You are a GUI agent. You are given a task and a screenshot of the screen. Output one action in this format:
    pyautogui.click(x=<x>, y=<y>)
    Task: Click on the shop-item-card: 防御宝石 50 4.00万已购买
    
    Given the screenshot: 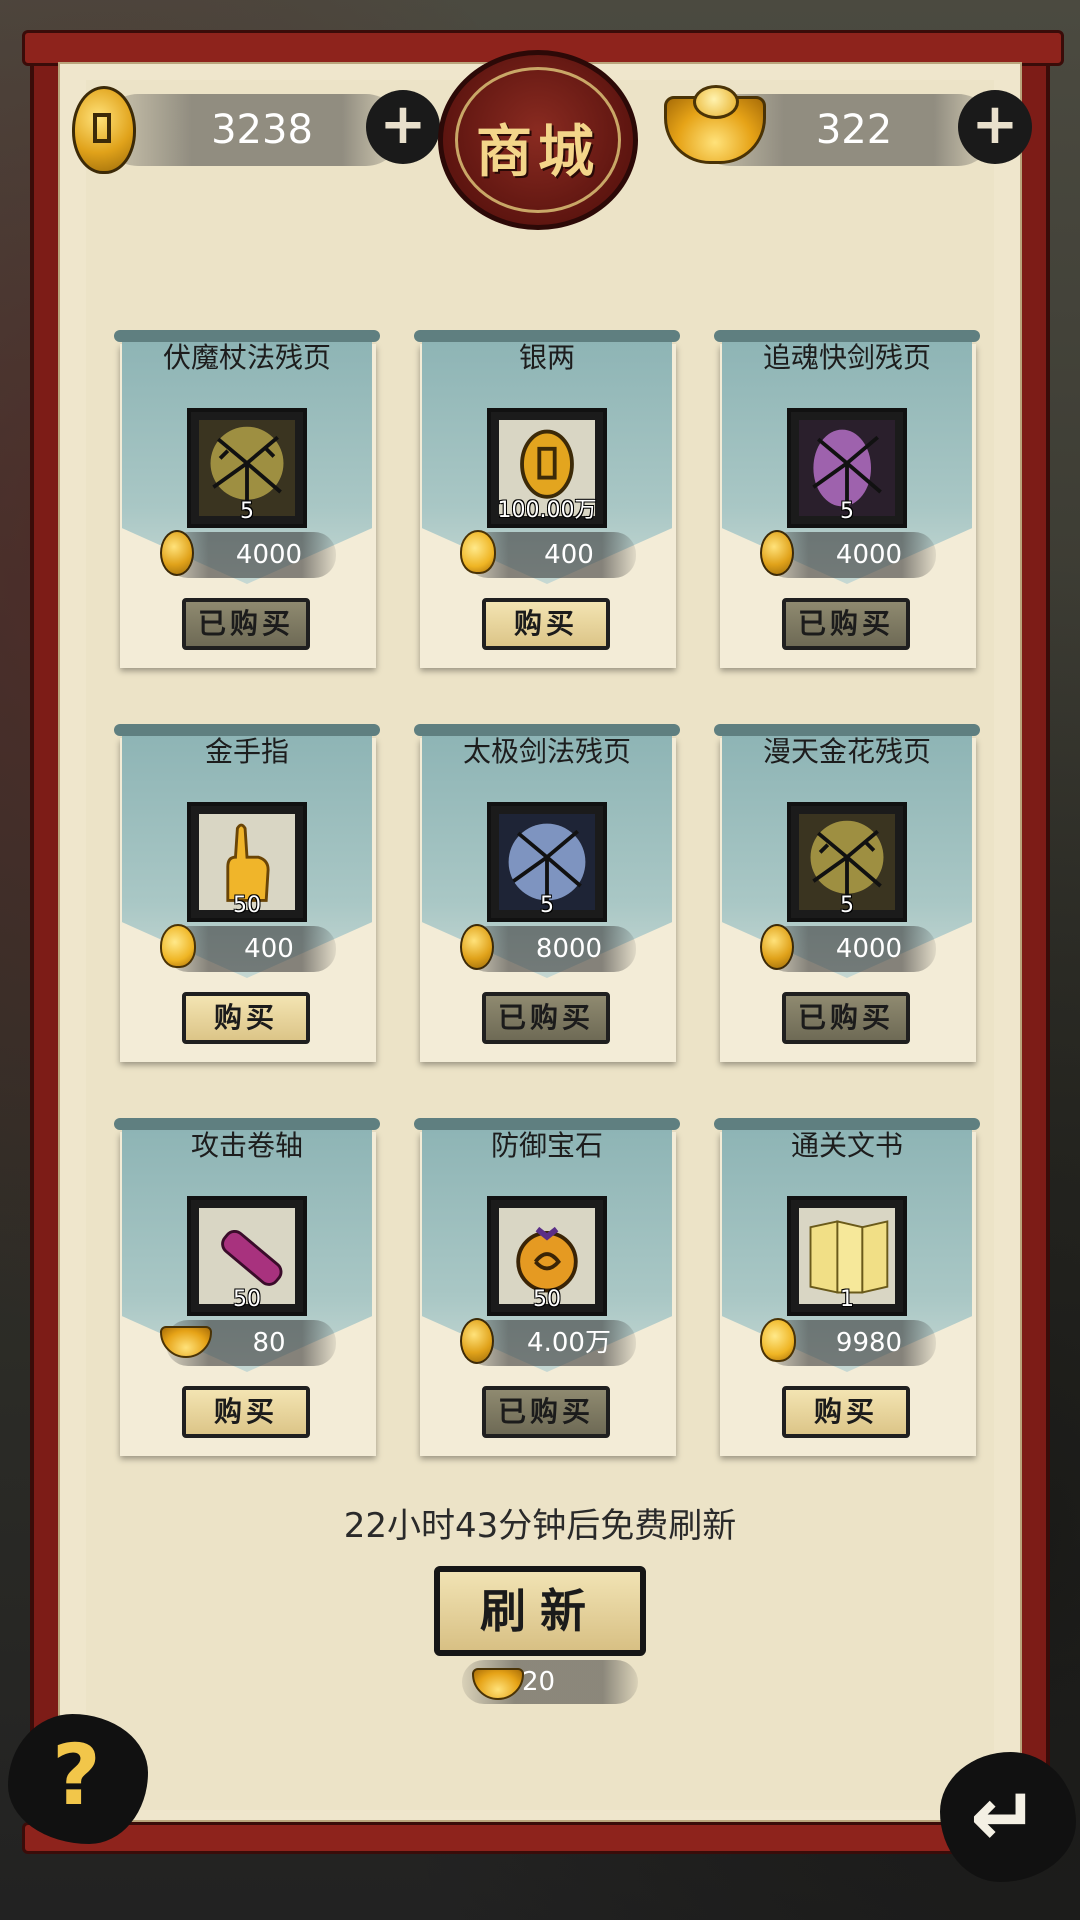 What is the action you would take?
    pyautogui.click(x=547, y=1287)
    